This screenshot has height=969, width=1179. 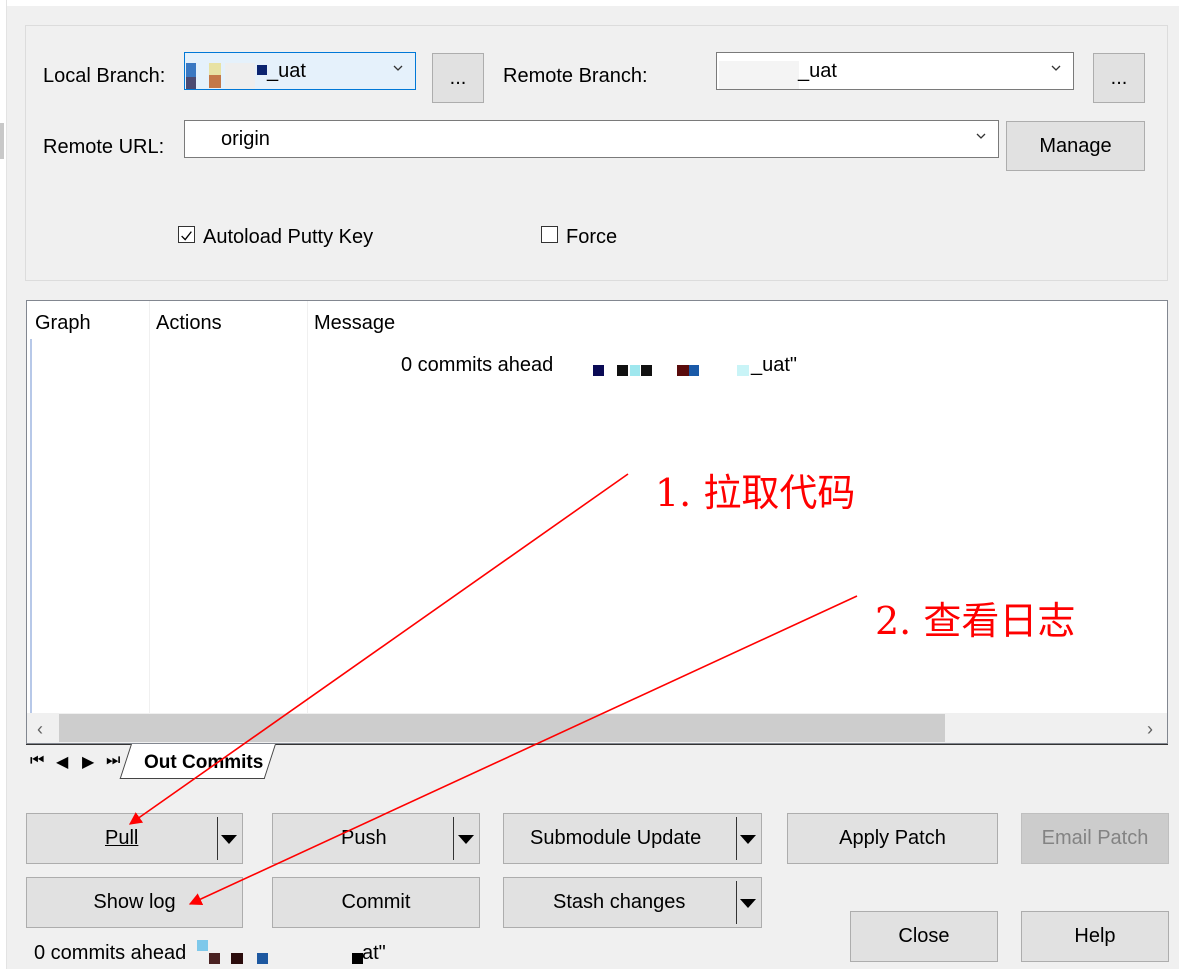 I want to click on push-dropdown-icon, so click(x=466, y=839).